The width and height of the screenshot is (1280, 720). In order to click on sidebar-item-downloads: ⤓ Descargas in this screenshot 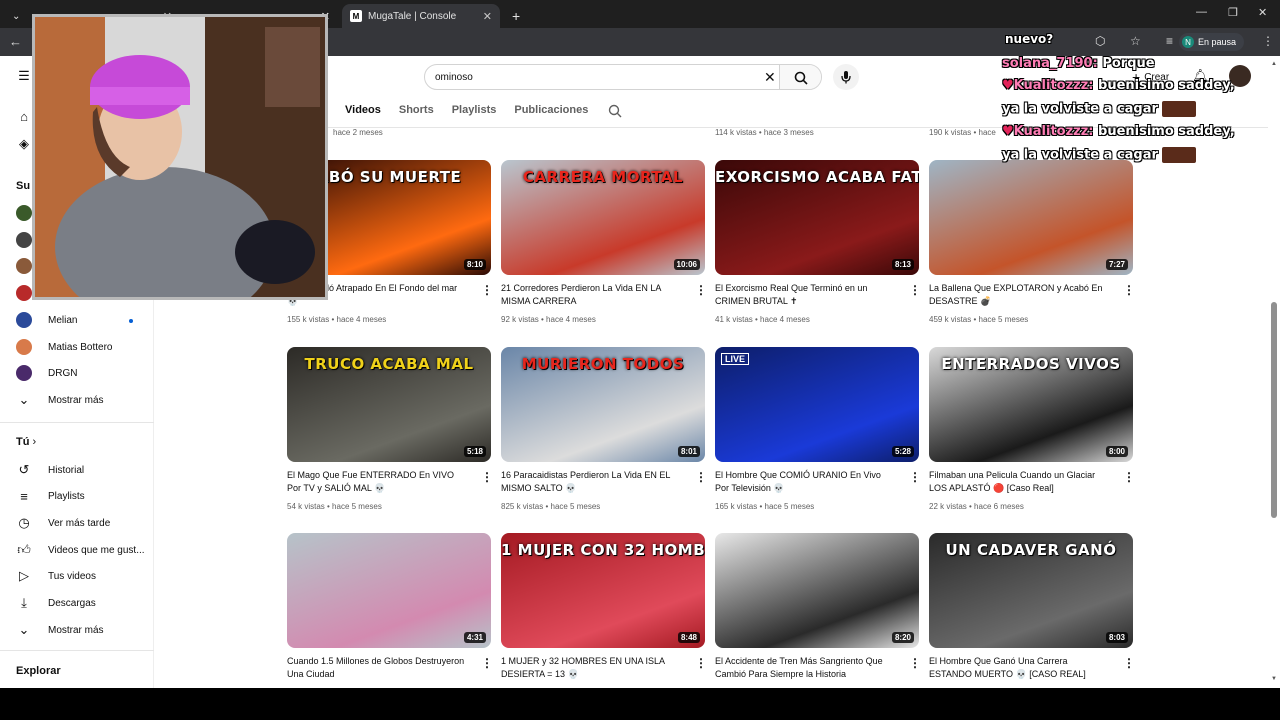, I will do `click(56, 603)`.